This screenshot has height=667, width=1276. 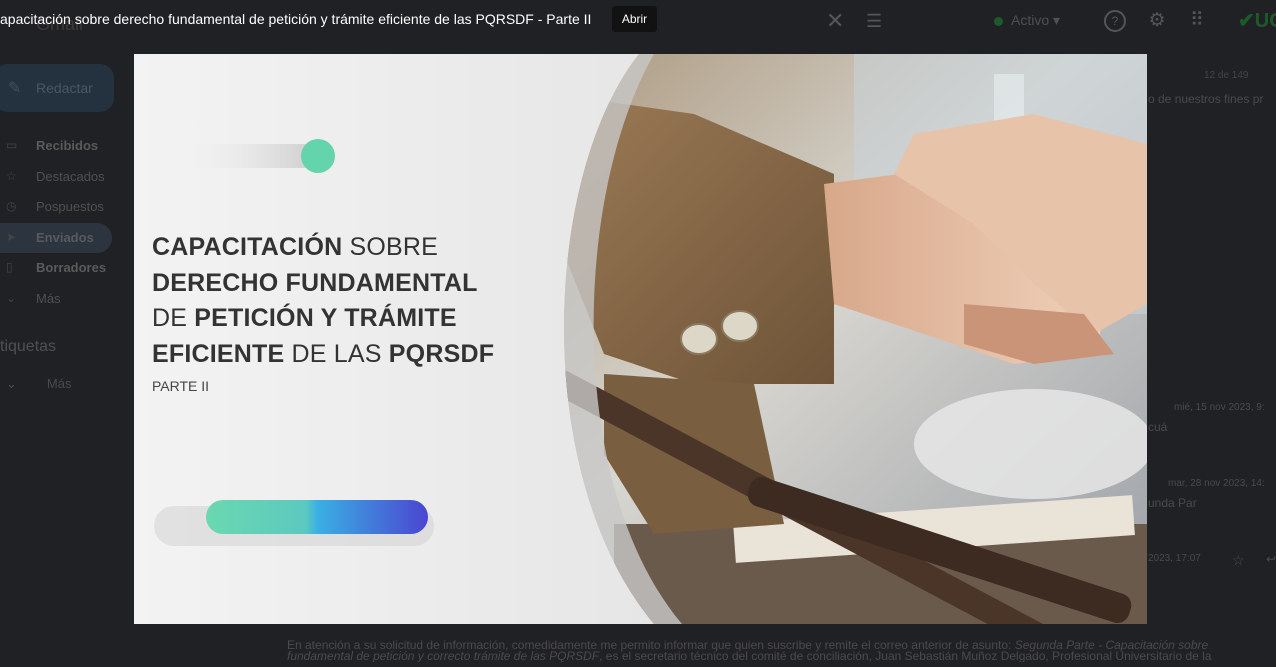 What do you see at coordinates (64, 88) in the screenshot?
I see `compose-label: Redactar` at bounding box center [64, 88].